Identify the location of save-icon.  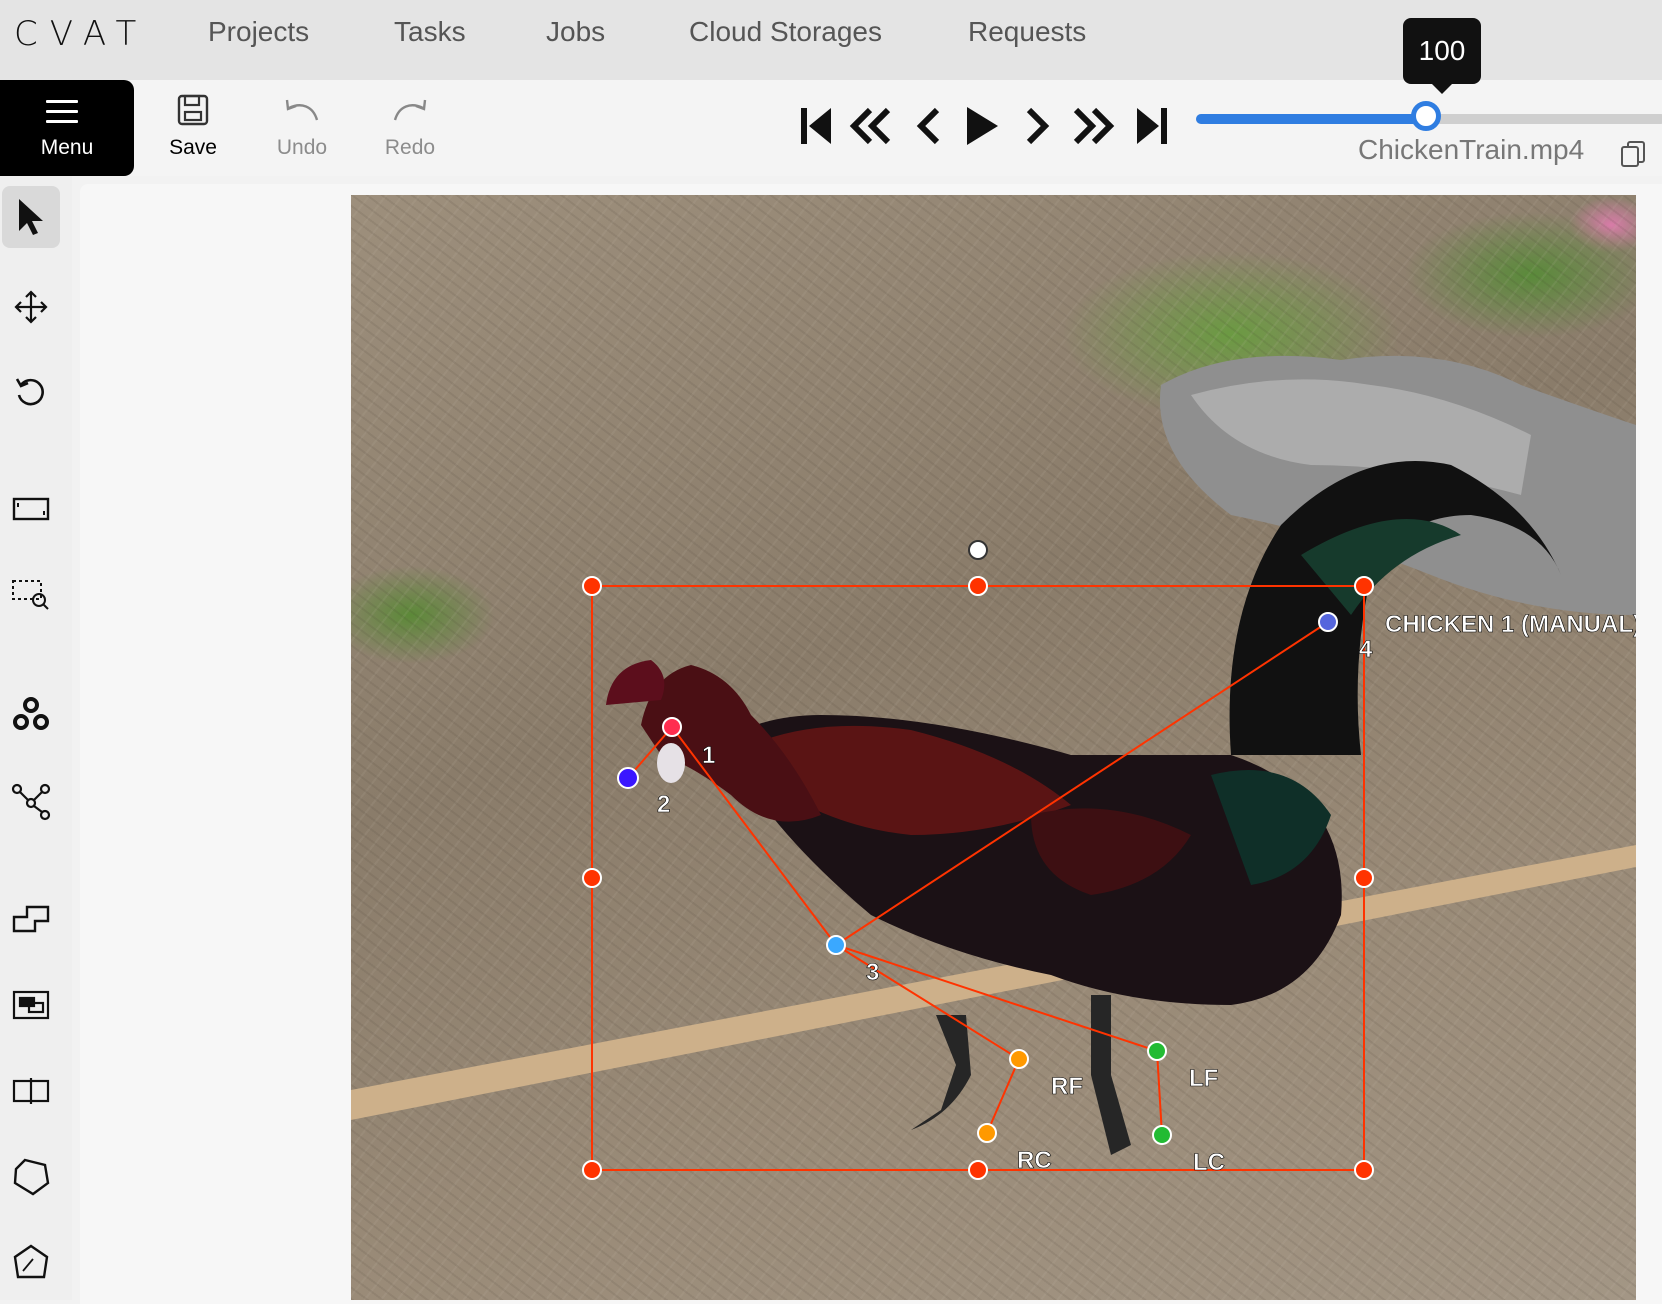
(193, 110).